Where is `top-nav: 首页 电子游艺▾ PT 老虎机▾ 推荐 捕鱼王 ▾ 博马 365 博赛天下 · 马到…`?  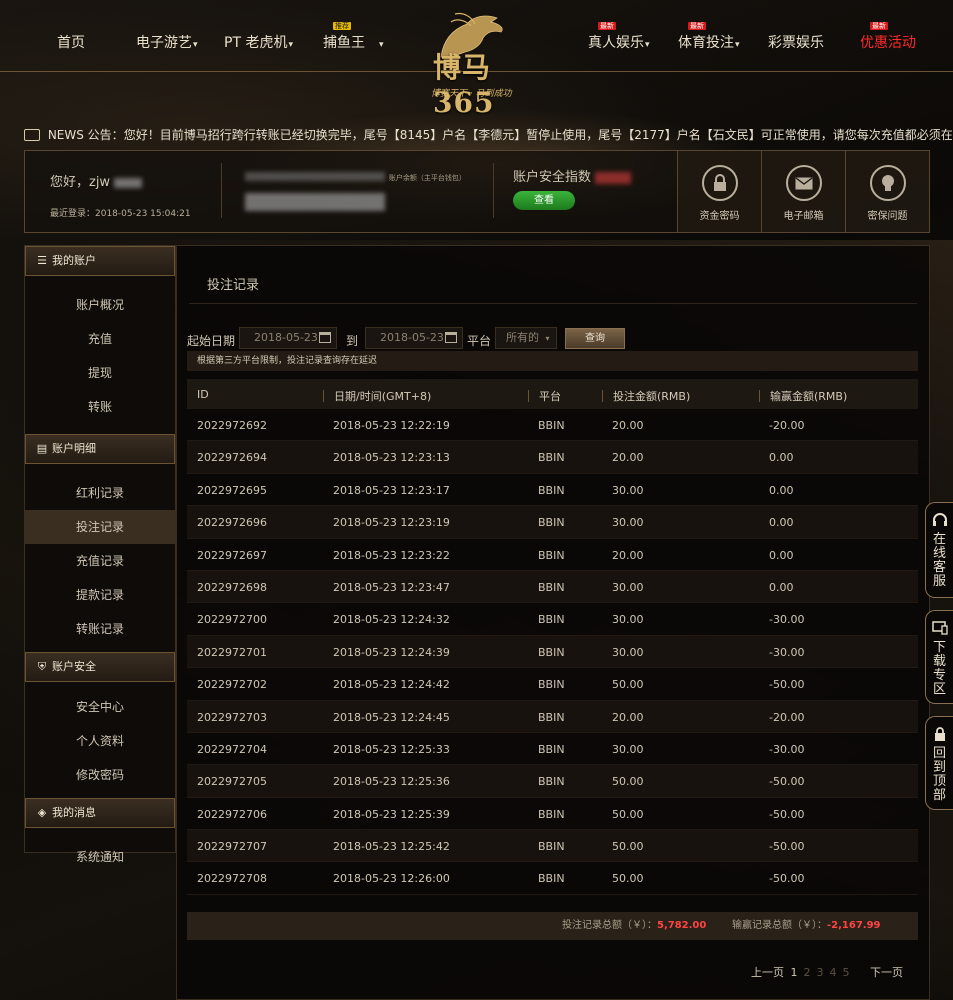 top-nav: 首页 电子游艺▾ PT 老虎机▾ 推荐 捕鱼王 ▾ 博马 365 博赛天下 · 马到… is located at coordinates (476, 59).